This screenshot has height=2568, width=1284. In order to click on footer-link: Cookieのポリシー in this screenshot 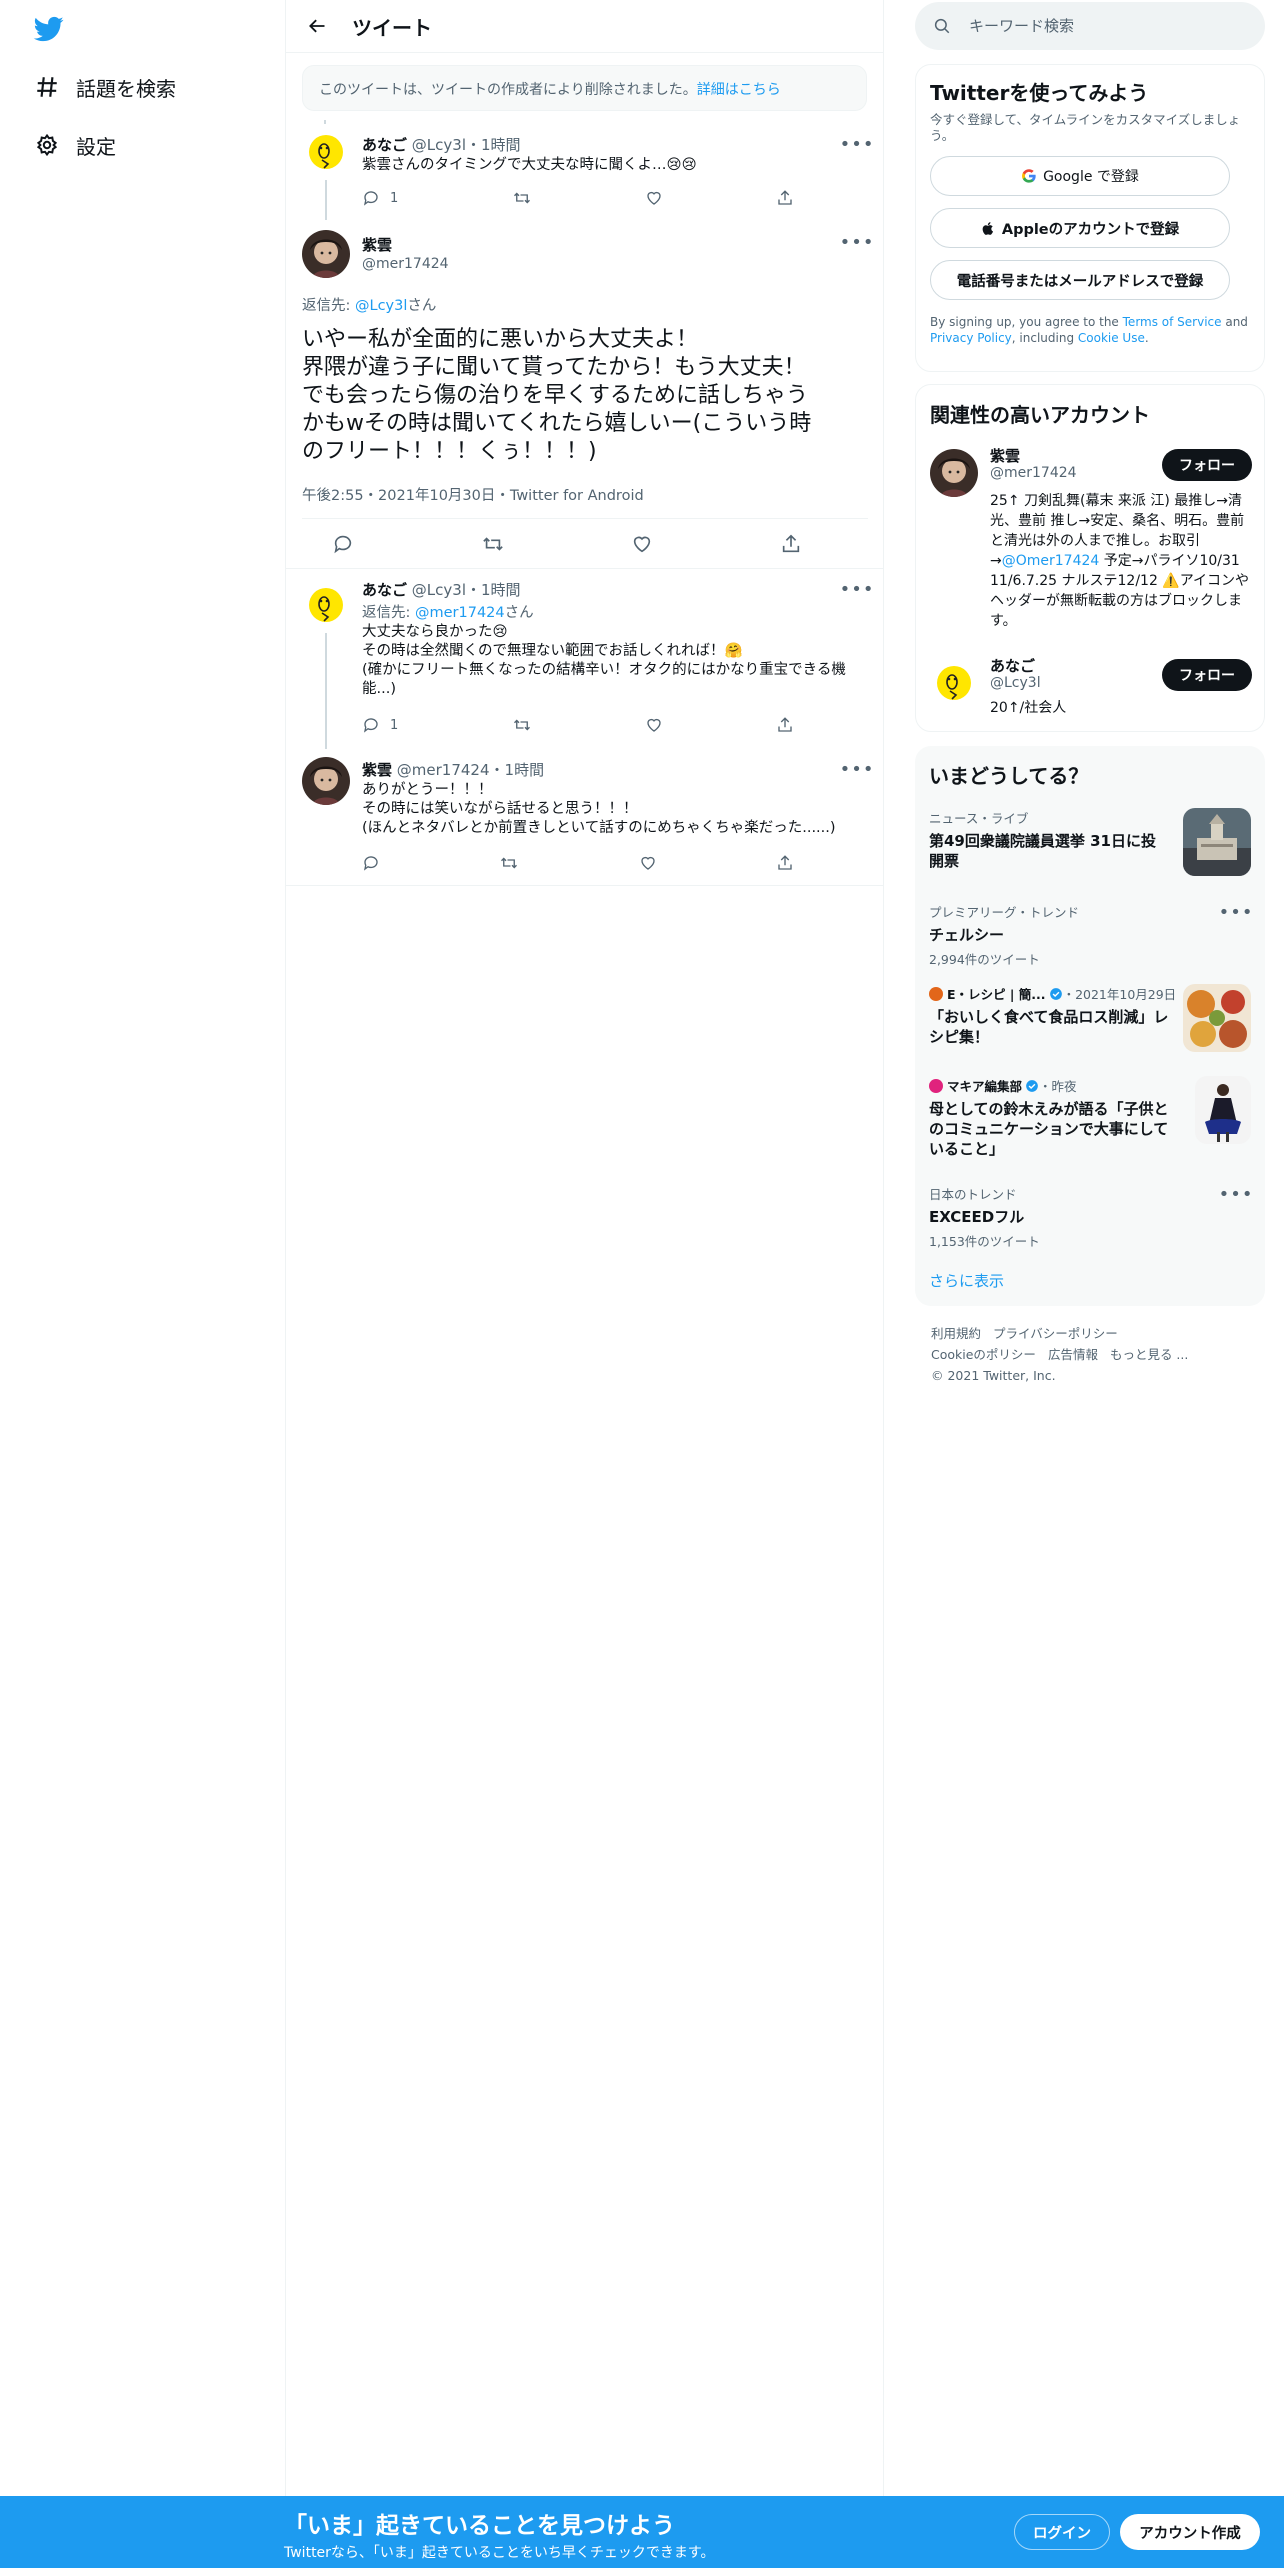, I will do `click(983, 1354)`.